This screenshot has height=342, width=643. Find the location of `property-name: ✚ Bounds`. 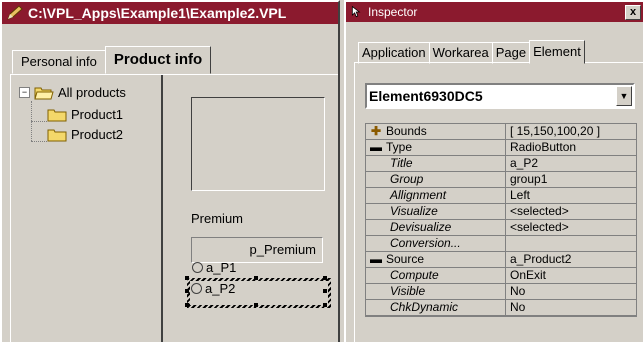

property-name: ✚ Bounds is located at coordinates (436, 131).